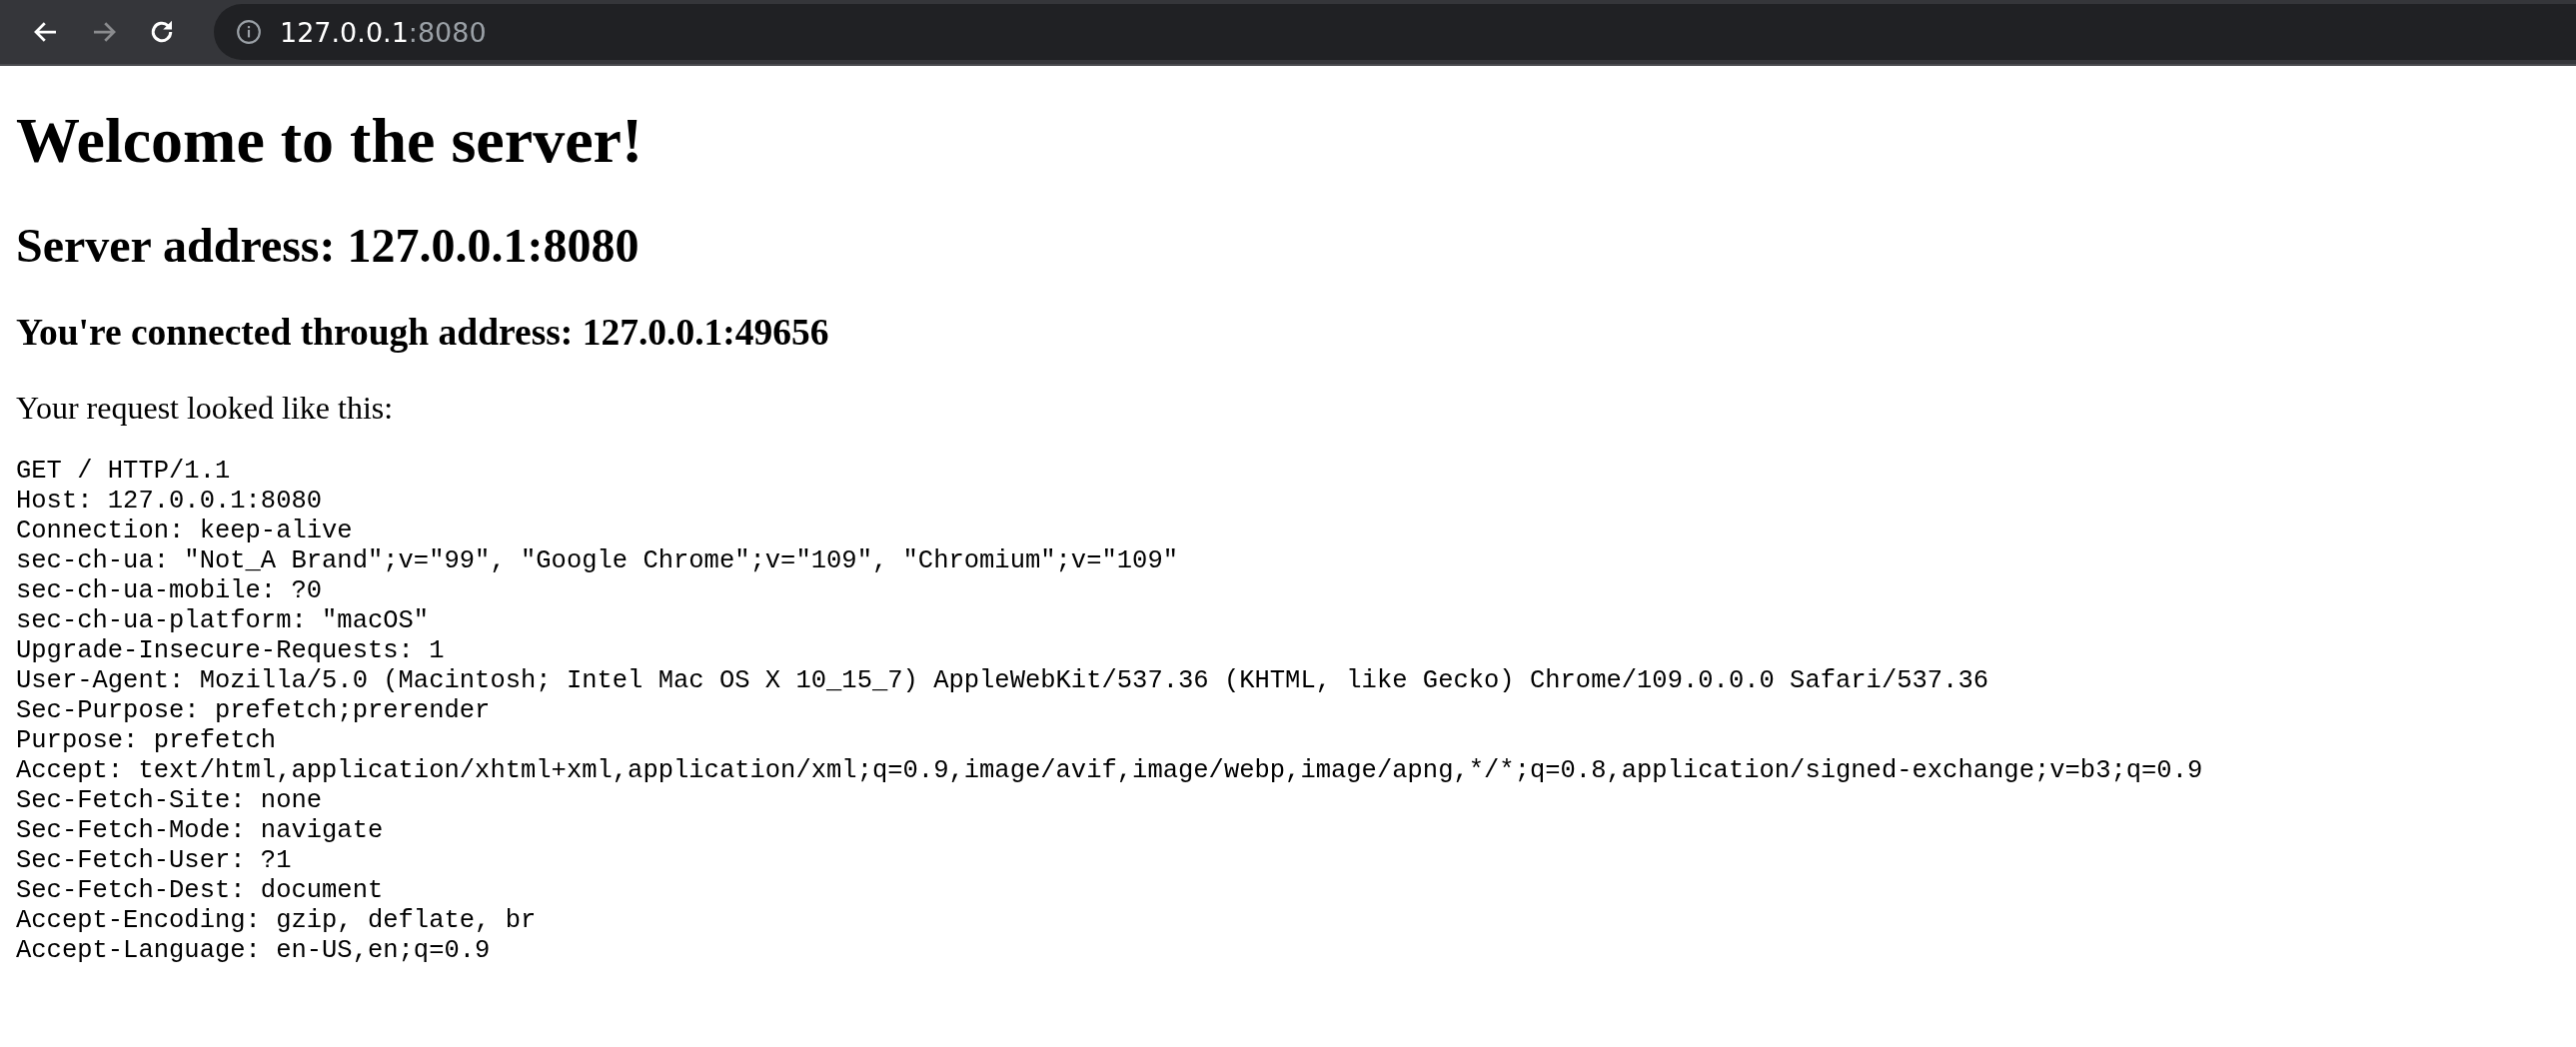 The height and width of the screenshot is (1047, 2576). What do you see at coordinates (123, 471) in the screenshot?
I see `request-line: GET / HTTP/1.1` at bounding box center [123, 471].